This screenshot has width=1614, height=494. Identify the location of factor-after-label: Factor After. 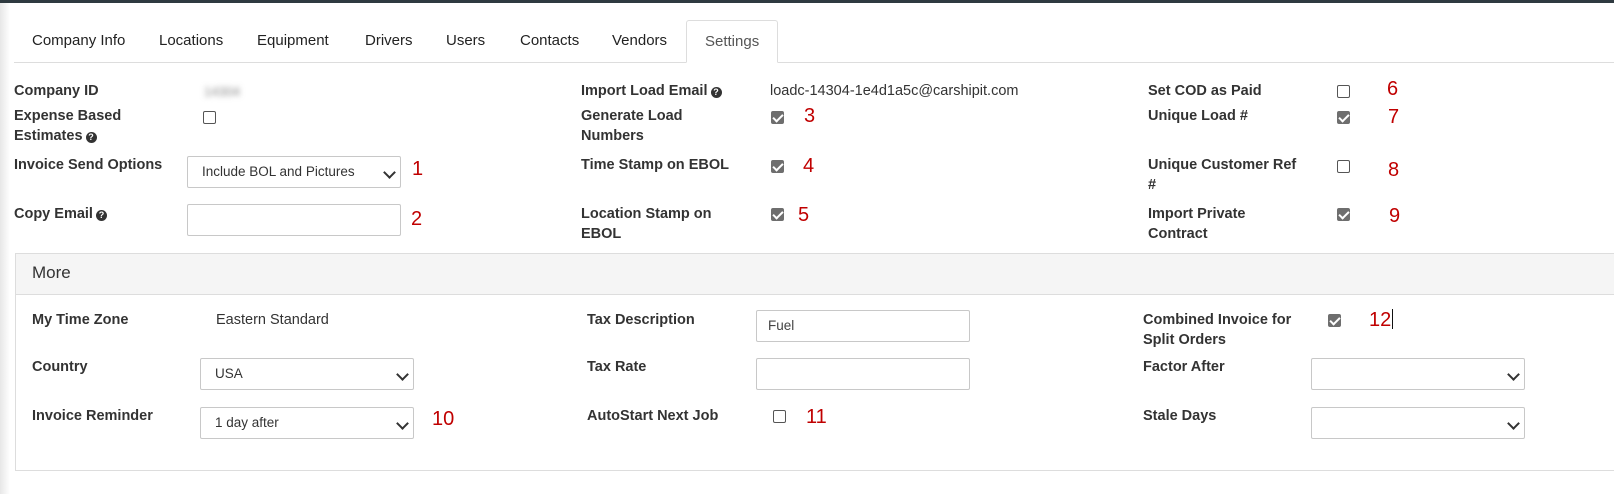
(1184, 367).